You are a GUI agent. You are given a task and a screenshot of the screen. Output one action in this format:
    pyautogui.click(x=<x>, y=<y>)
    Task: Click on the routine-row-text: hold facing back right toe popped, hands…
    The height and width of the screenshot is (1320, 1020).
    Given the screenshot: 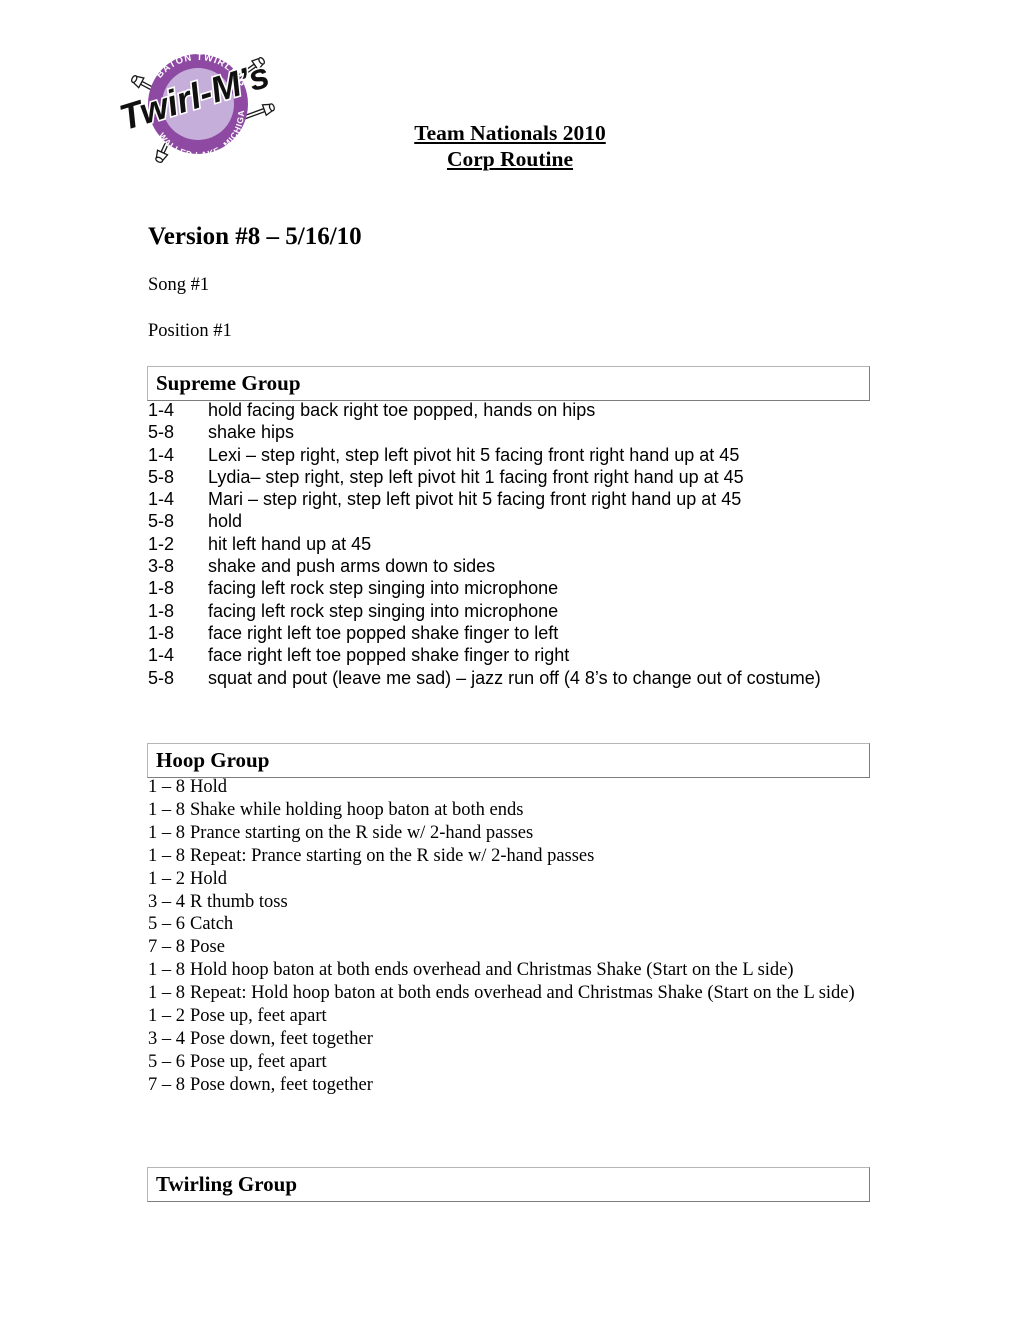 What is the action you would take?
    pyautogui.click(x=402, y=410)
    